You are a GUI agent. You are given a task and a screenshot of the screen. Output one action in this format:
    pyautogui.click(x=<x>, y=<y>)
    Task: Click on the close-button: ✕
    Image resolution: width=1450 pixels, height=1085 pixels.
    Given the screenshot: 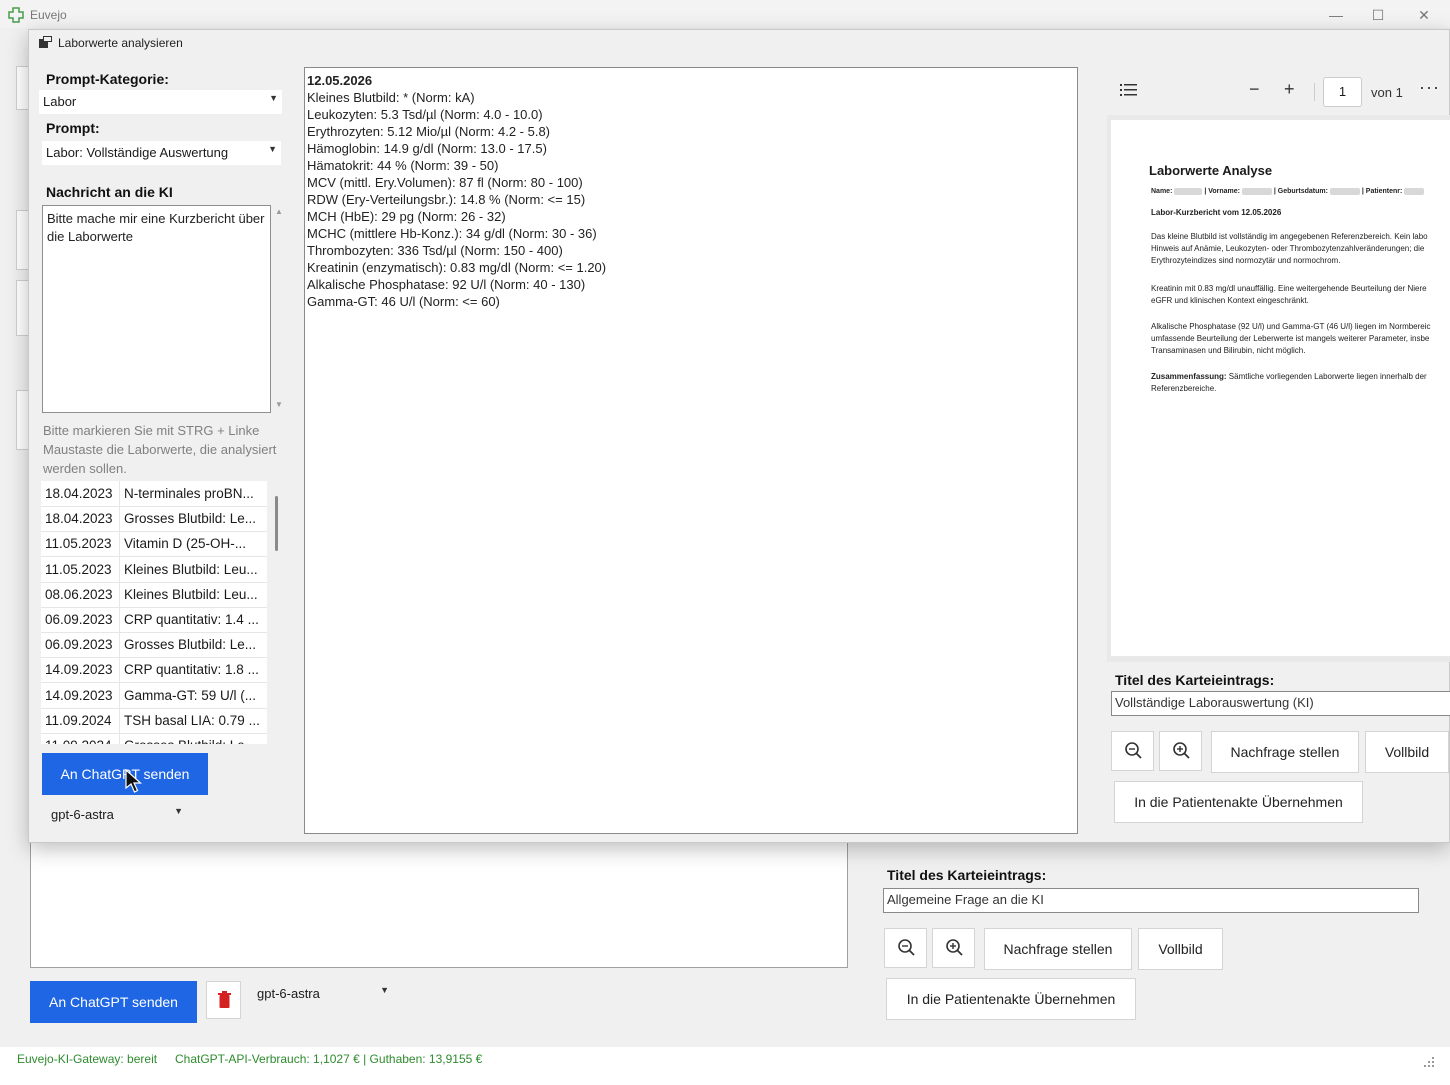 What is the action you would take?
    pyautogui.click(x=1424, y=15)
    